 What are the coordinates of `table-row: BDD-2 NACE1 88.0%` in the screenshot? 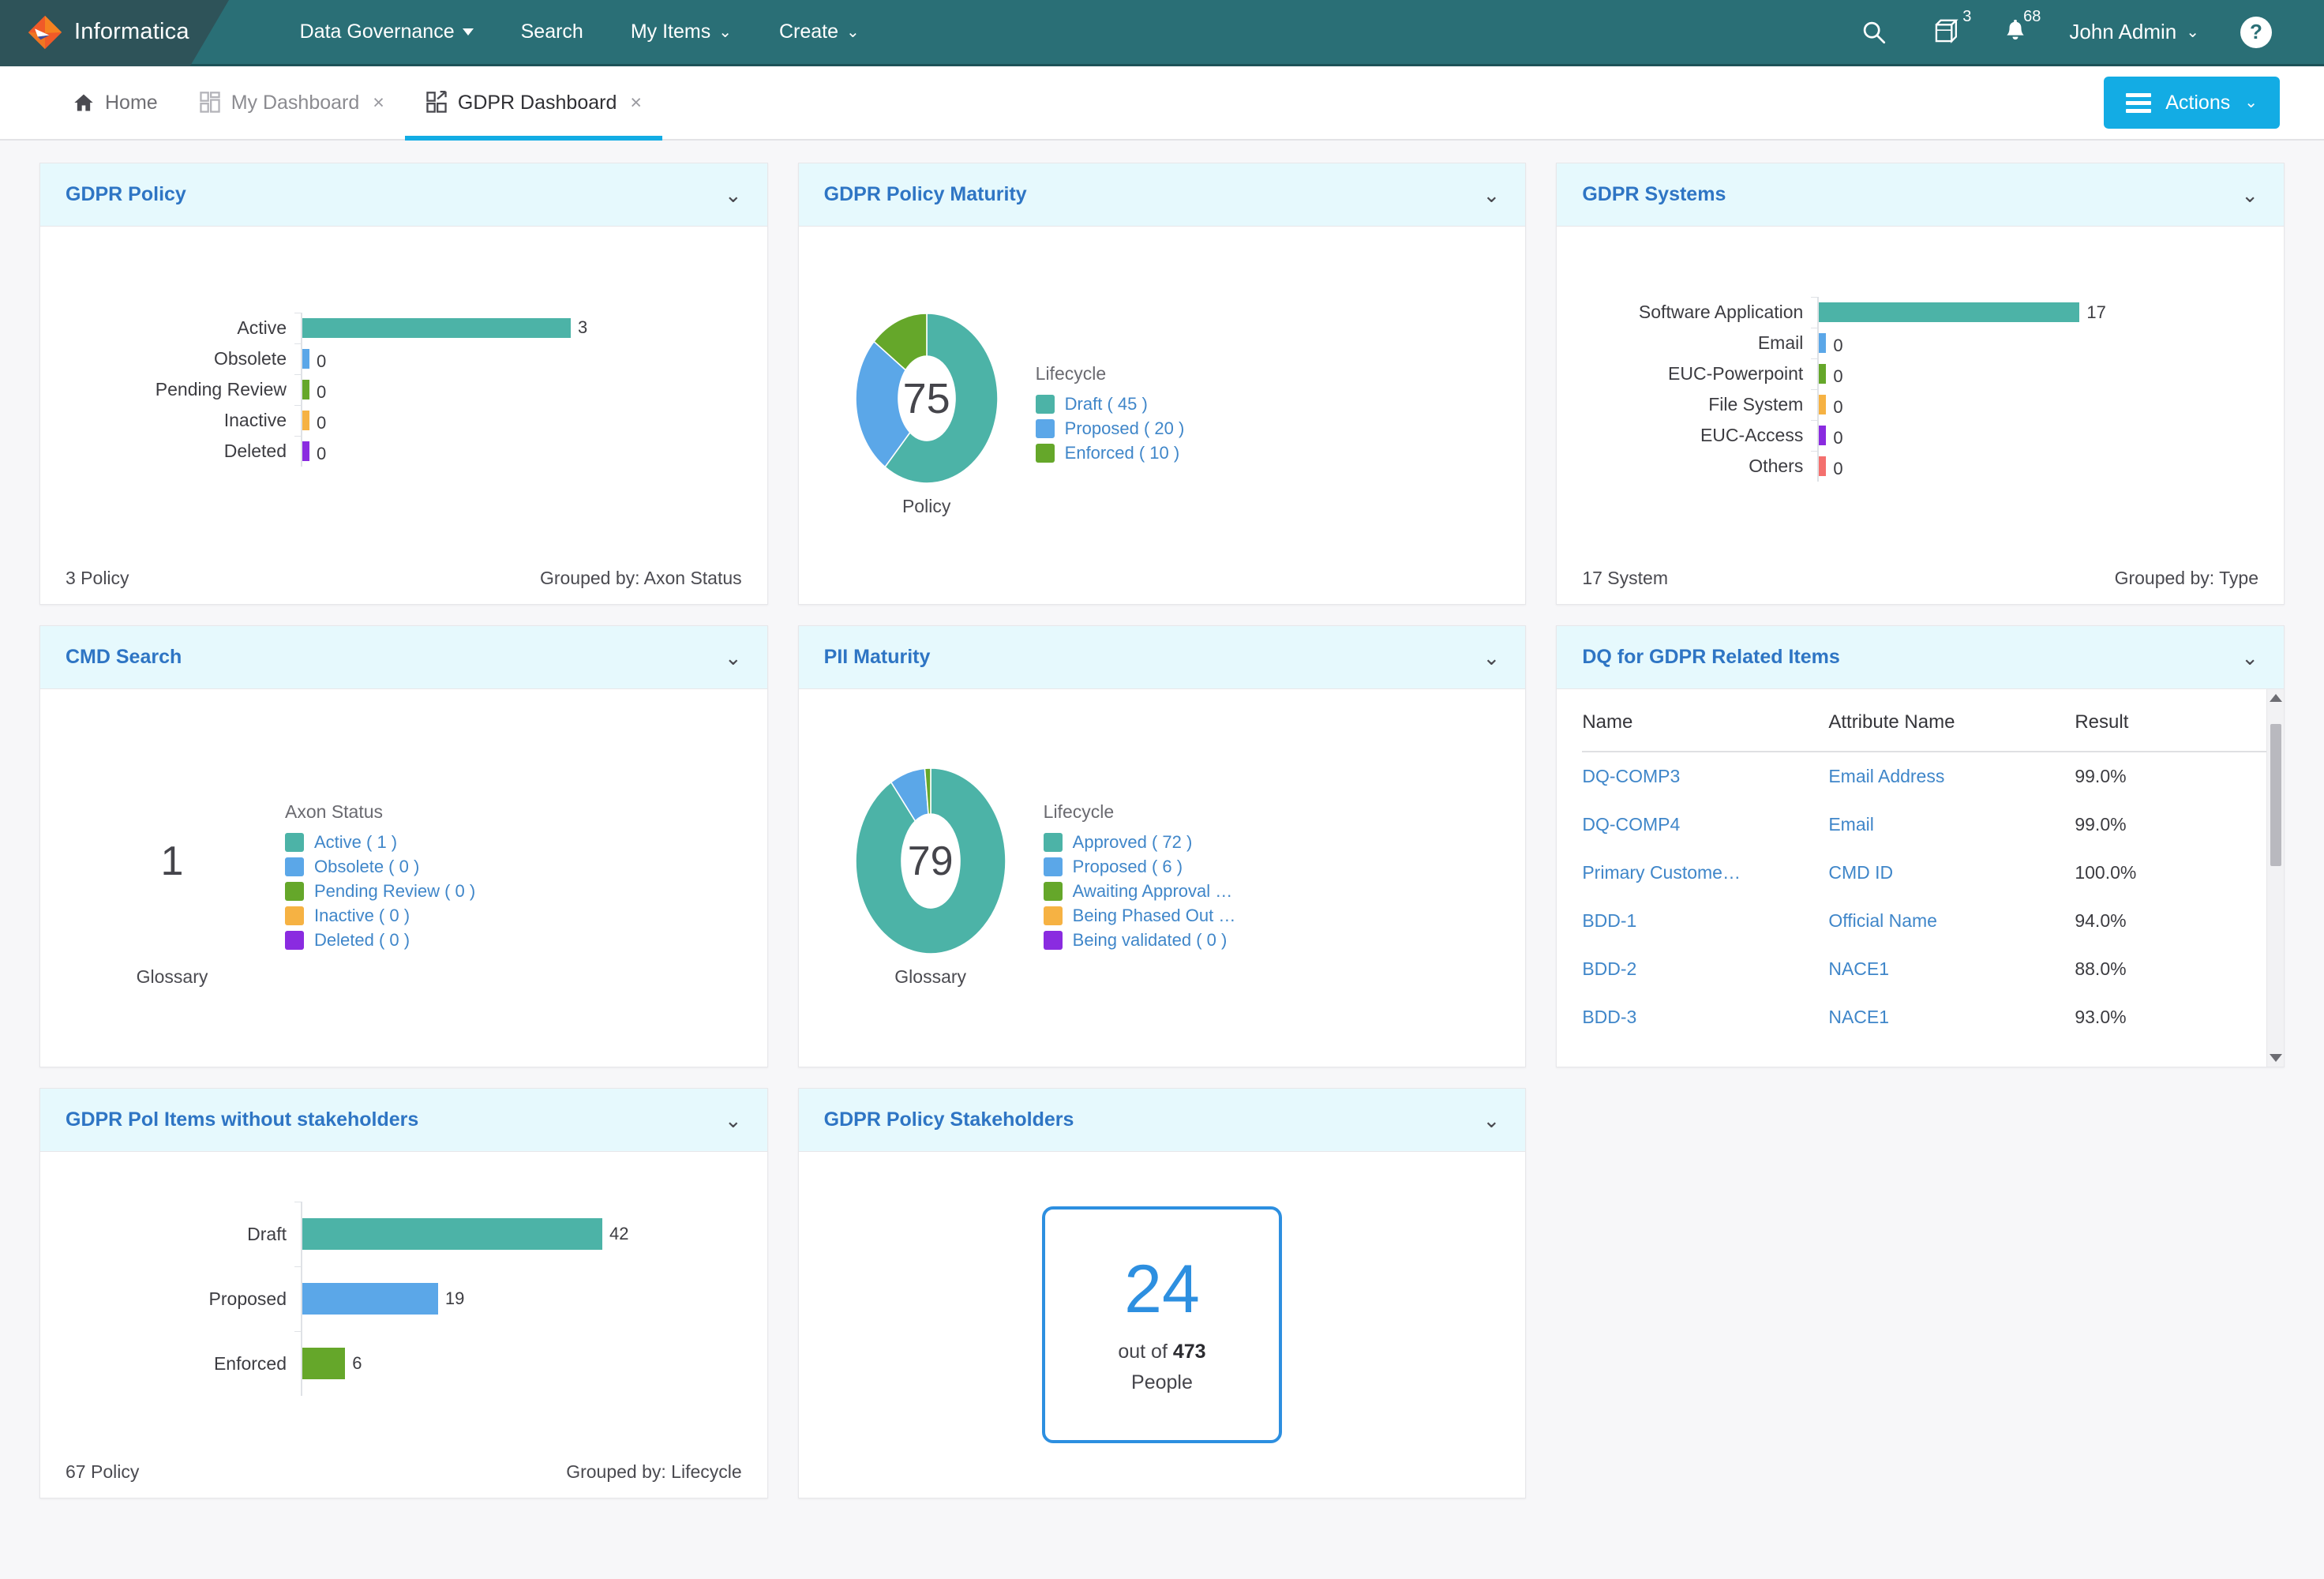 It's located at (1924, 969).